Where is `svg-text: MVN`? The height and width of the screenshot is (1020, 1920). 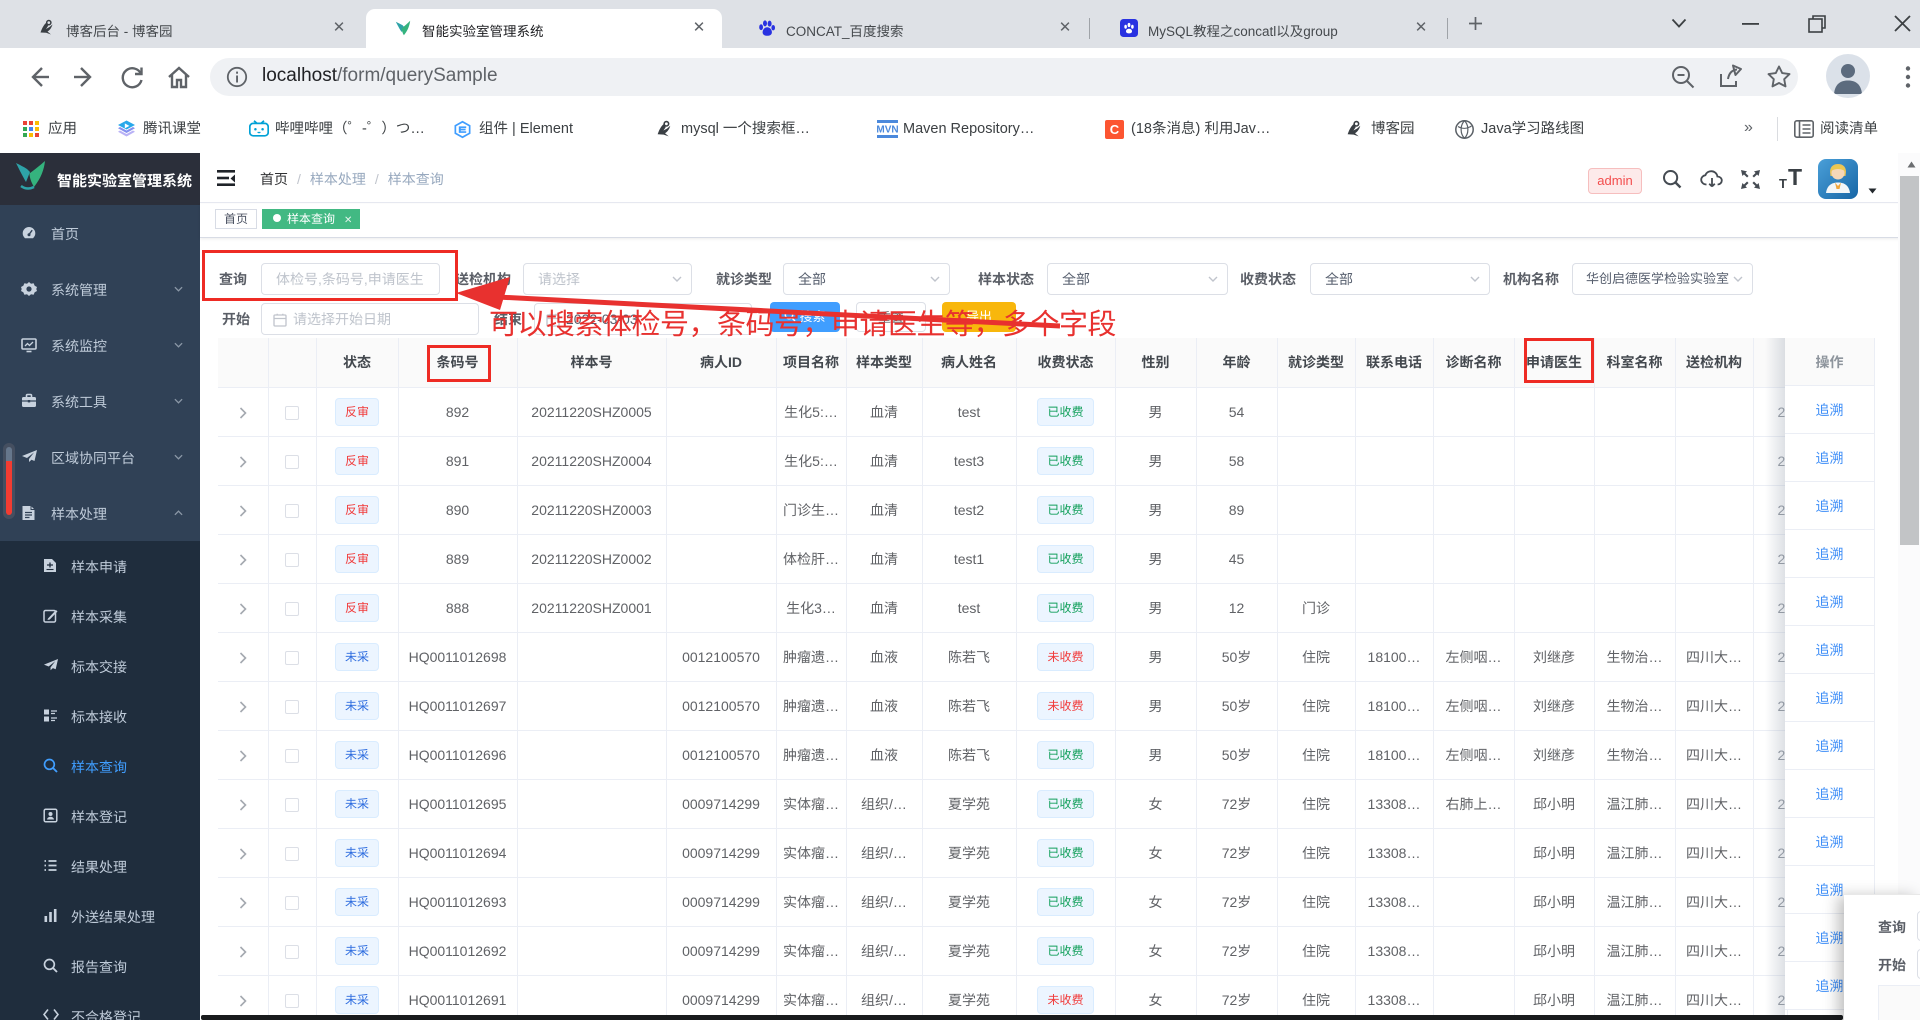
svg-text: MVN is located at coordinates (887, 130).